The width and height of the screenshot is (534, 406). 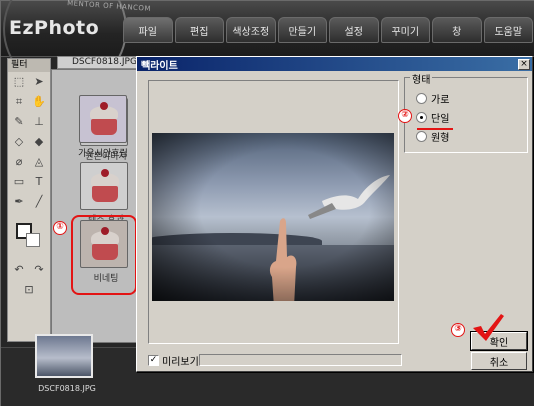 What do you see at coordinates (153, 360) in the screenshot?
I see `preview-checkbox: ✓` at bounding box center [153, 360].